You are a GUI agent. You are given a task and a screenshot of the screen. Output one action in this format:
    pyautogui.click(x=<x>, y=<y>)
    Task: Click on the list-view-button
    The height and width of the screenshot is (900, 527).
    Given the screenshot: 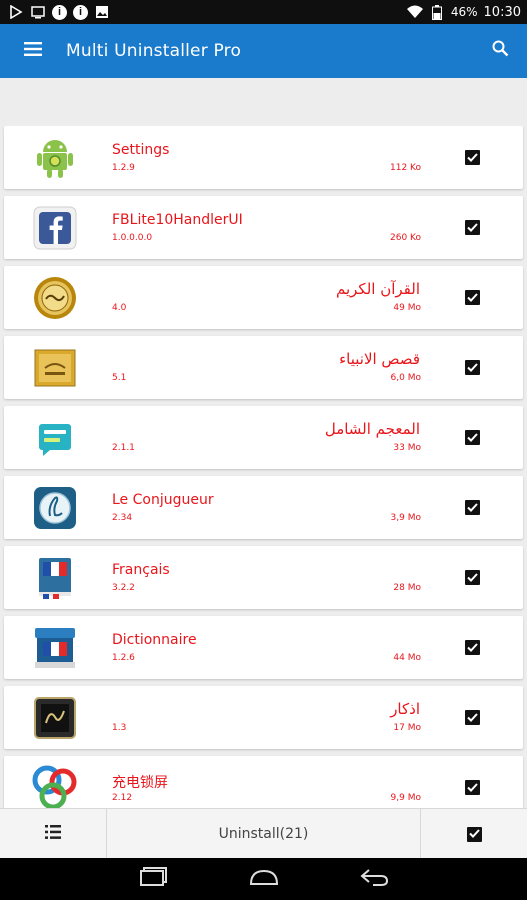 What is the action you would take?
    pyautogui.click(x=53, y=834)
    